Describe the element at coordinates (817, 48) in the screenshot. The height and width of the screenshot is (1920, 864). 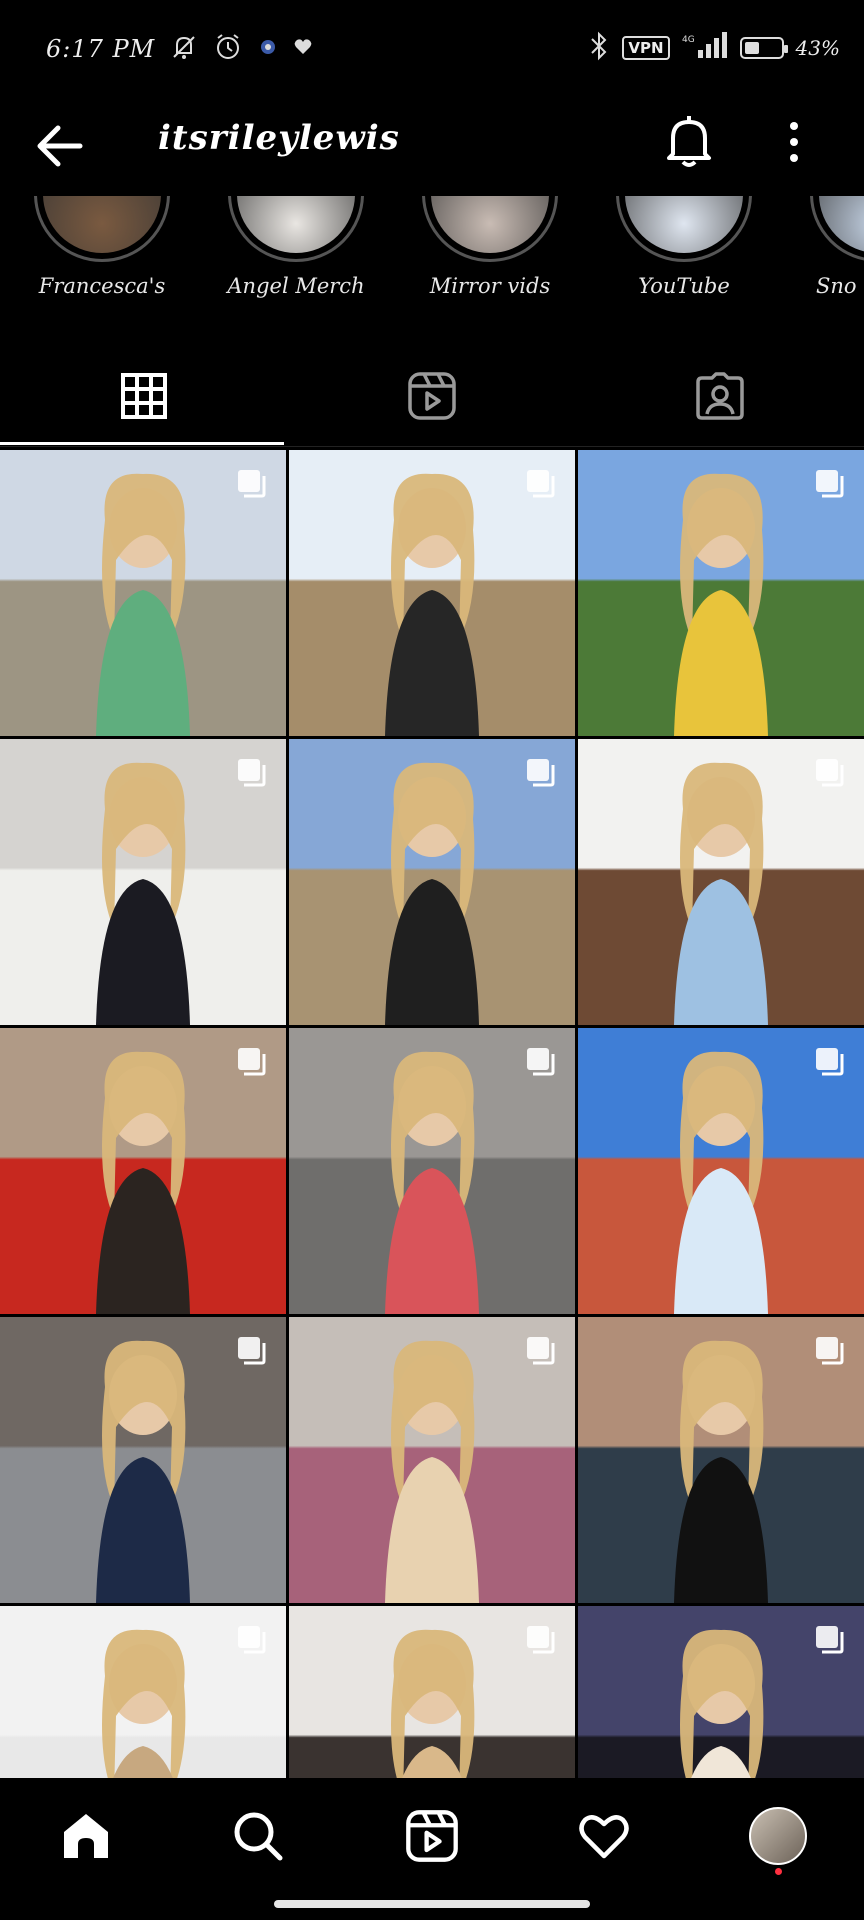
I see `battery-percent: 43%` at that location.